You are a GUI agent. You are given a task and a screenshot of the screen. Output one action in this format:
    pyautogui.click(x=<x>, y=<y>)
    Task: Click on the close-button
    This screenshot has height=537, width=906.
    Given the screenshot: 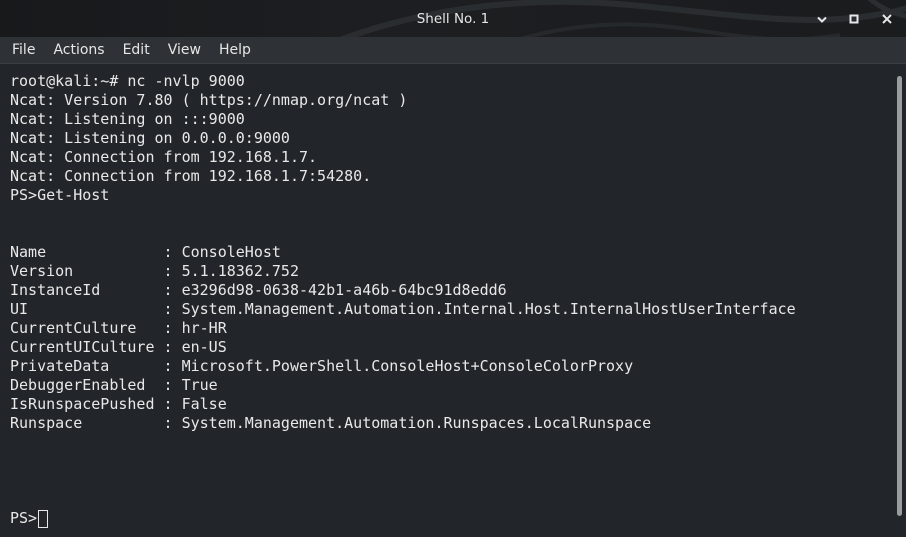 What is the action you would take?
    pyautogui.click(x=887, y=19)
    